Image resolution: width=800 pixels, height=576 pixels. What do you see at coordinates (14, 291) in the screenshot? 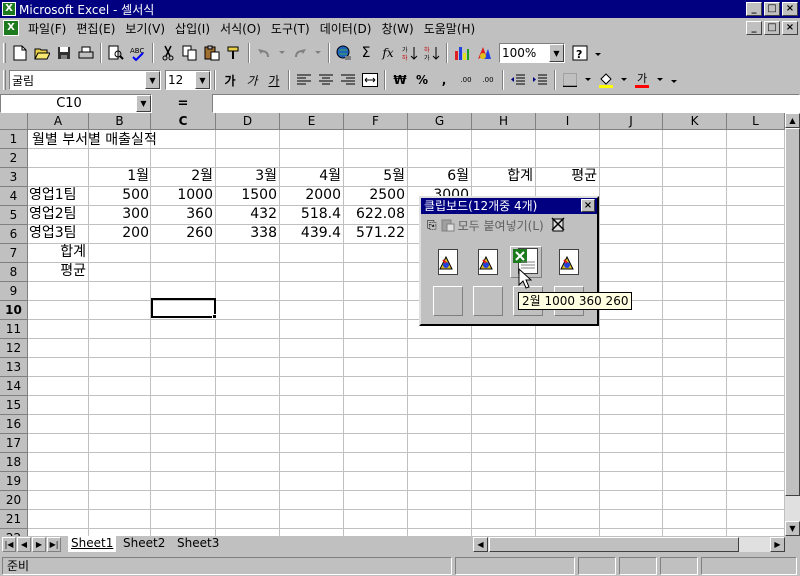
I see `row-header: 9` at bounding box center [14, 291].